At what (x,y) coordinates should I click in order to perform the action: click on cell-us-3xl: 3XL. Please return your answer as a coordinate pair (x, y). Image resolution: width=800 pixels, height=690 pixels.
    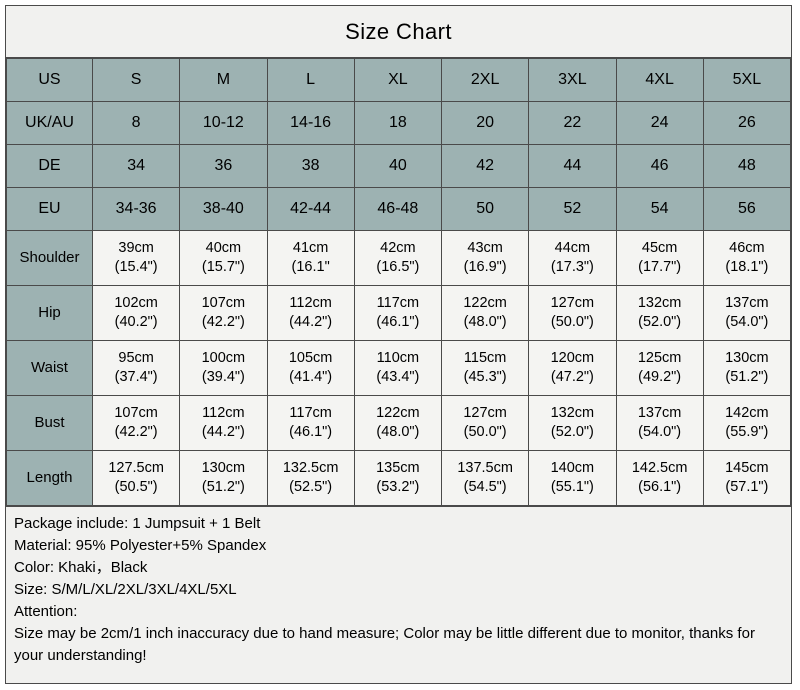
    Looking at the image, I should click on (572, 80).